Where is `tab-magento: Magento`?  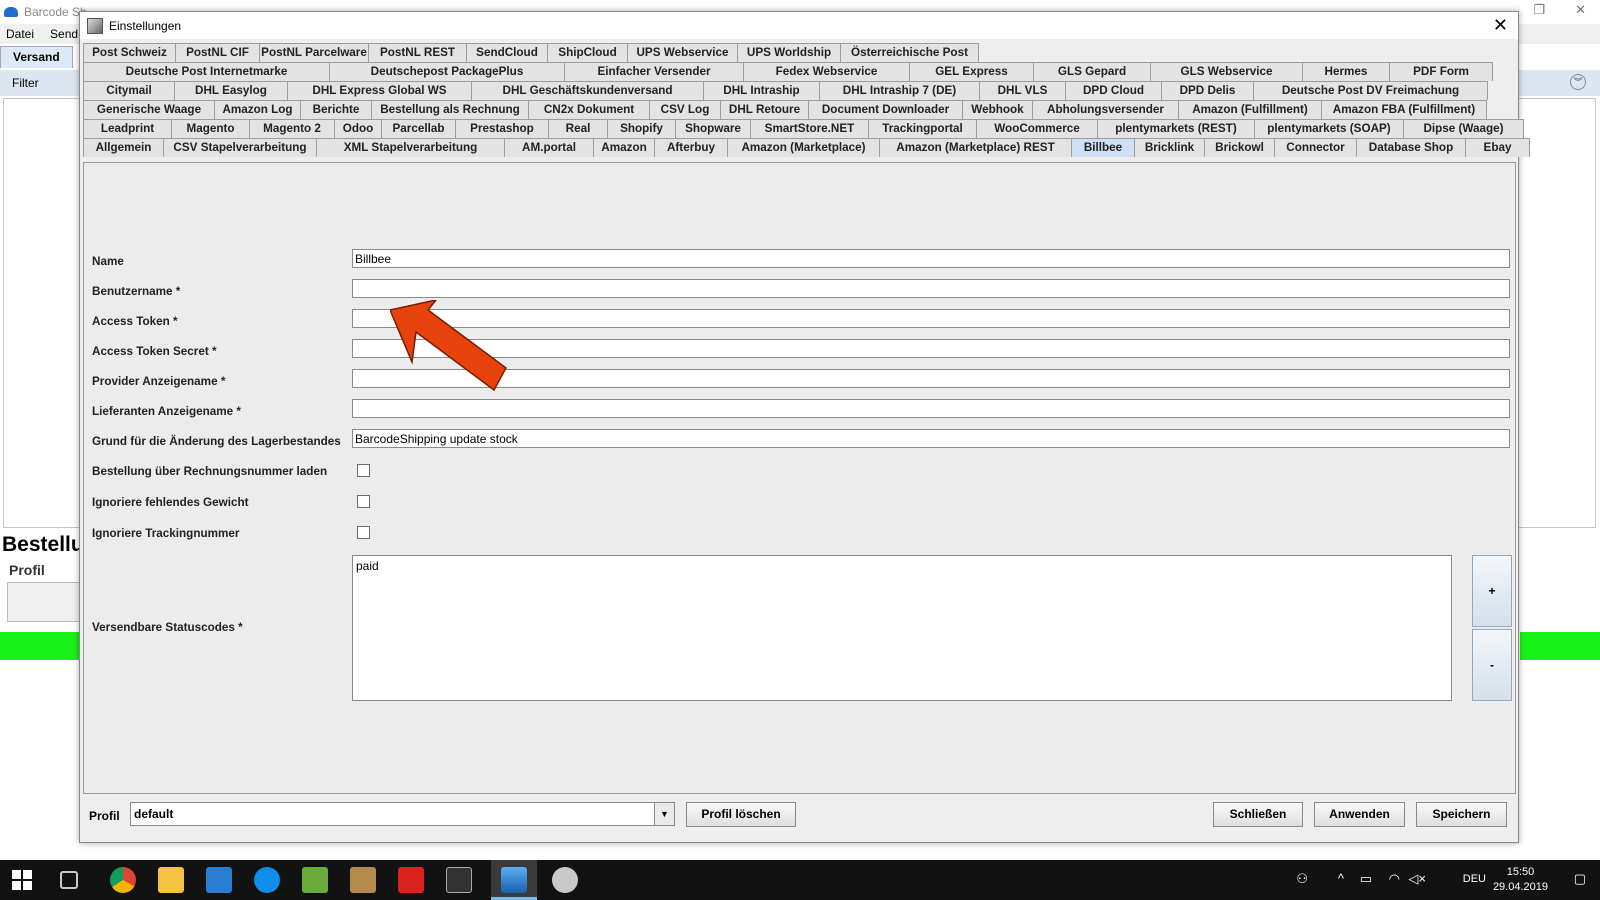 tab-magento: Magento is located at coordinates (210, 128).